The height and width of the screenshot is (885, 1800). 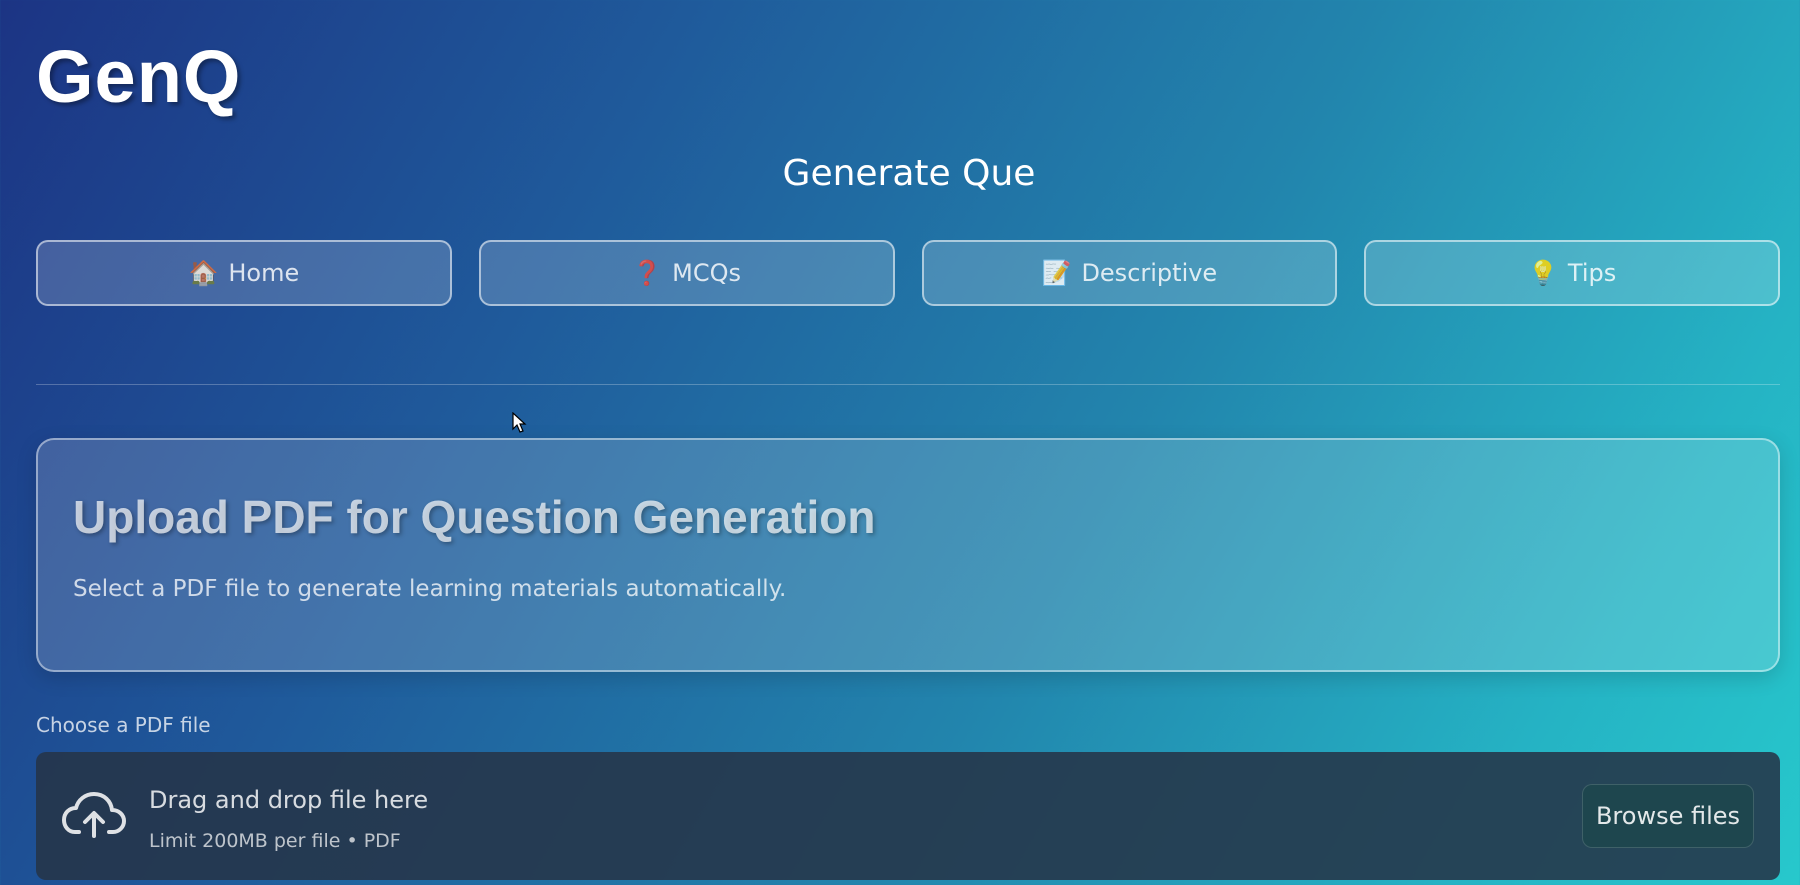 What do you see at coordinates (139, 76) in the screenshot?
I see `app-logo: GenQ` at bounding box center [139, 76].